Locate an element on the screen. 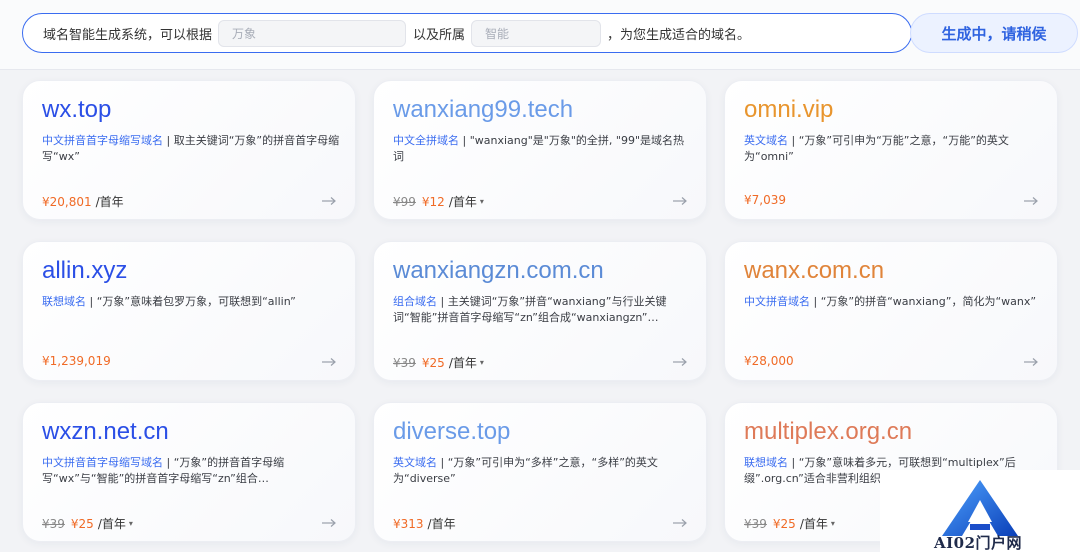 Image resolution: width=1080 pixels, height=552 pixels. generate-button: 生成中，请稍侯 is located at coordinates (994, 33).